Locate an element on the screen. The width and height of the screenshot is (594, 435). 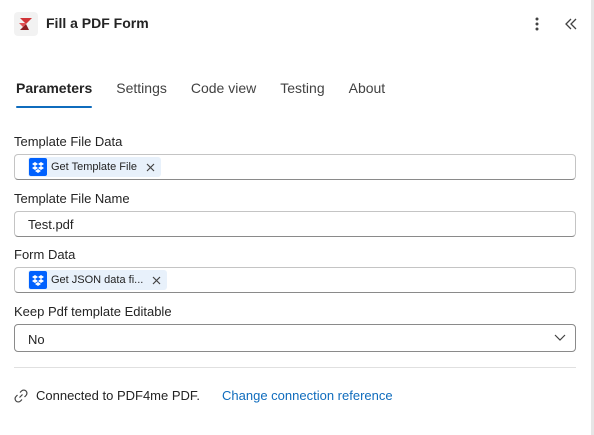
token-label: Get Template File is located at coordinates (94, 167).